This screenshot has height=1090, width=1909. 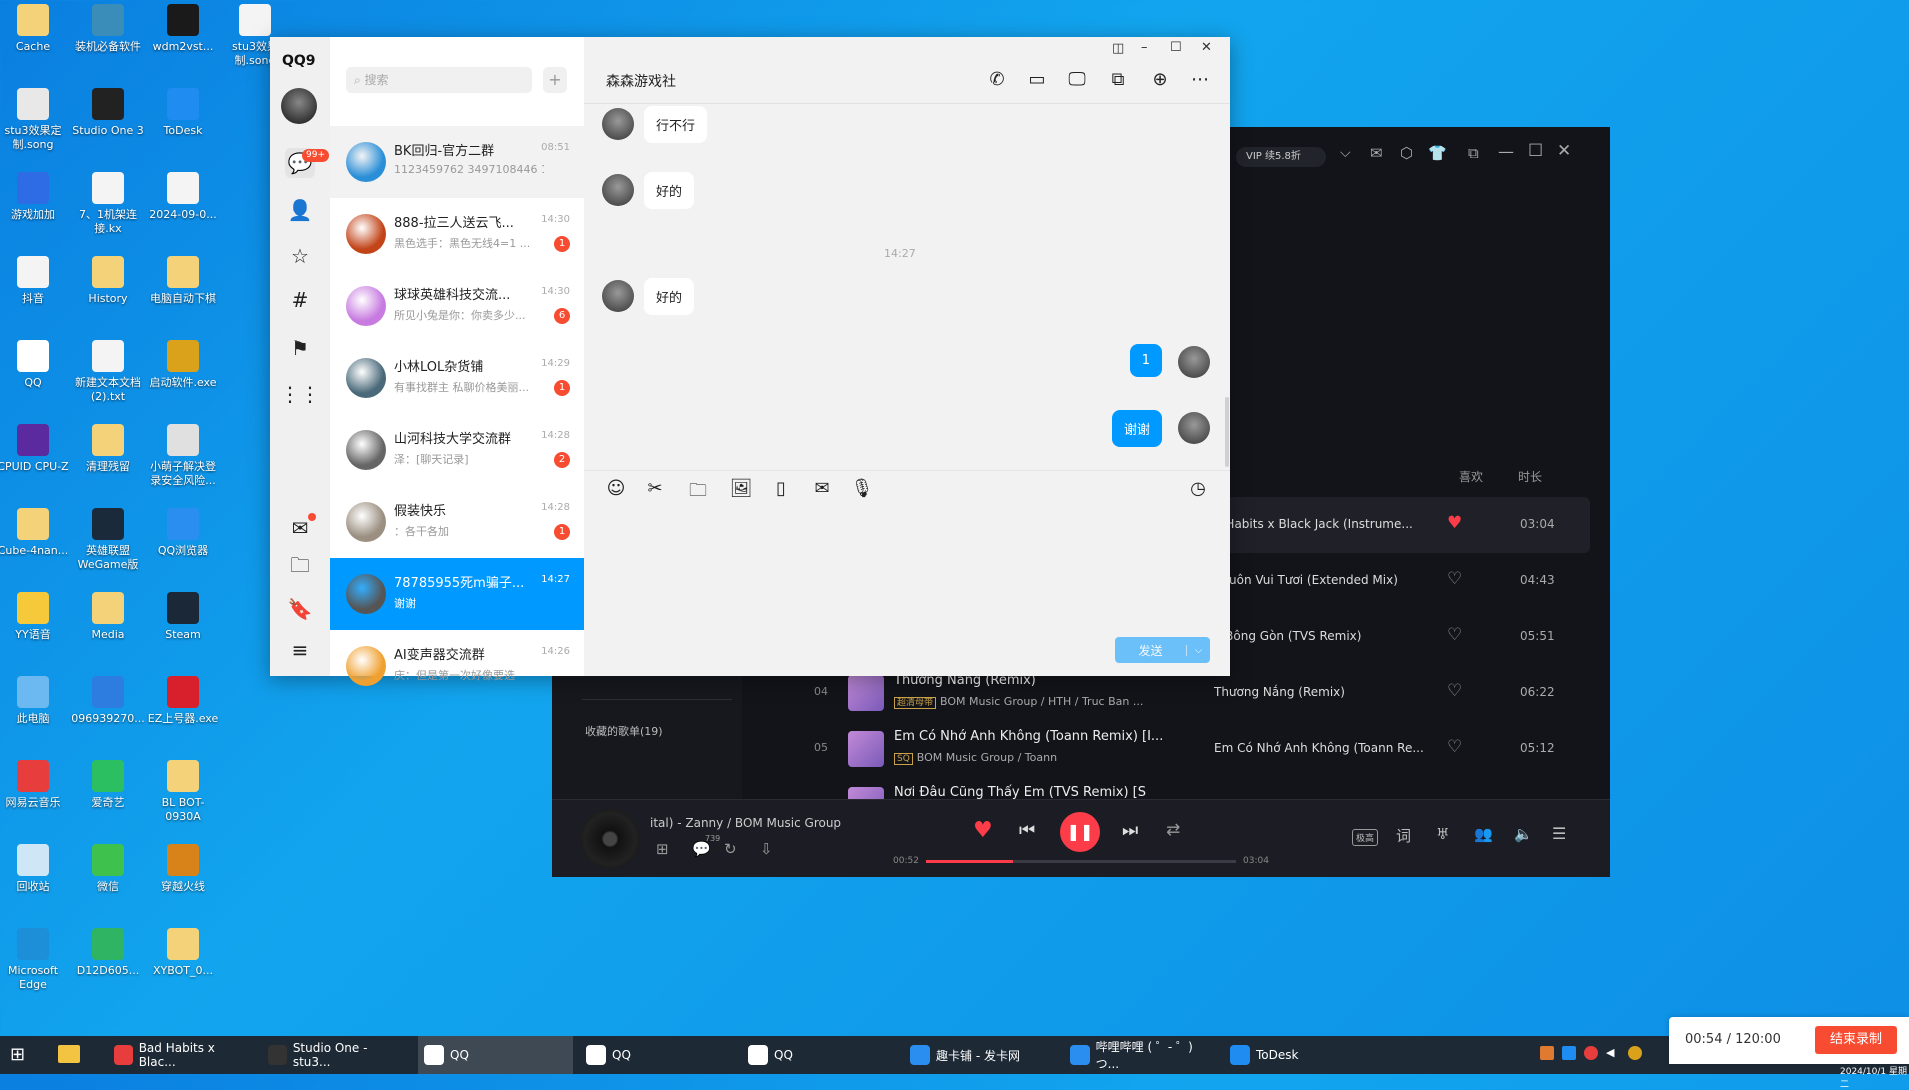 What do you see at coordinates (1437, 153) in the screenshot?
I see `skin-icon: 👕` at bounding box center [1437, 153].